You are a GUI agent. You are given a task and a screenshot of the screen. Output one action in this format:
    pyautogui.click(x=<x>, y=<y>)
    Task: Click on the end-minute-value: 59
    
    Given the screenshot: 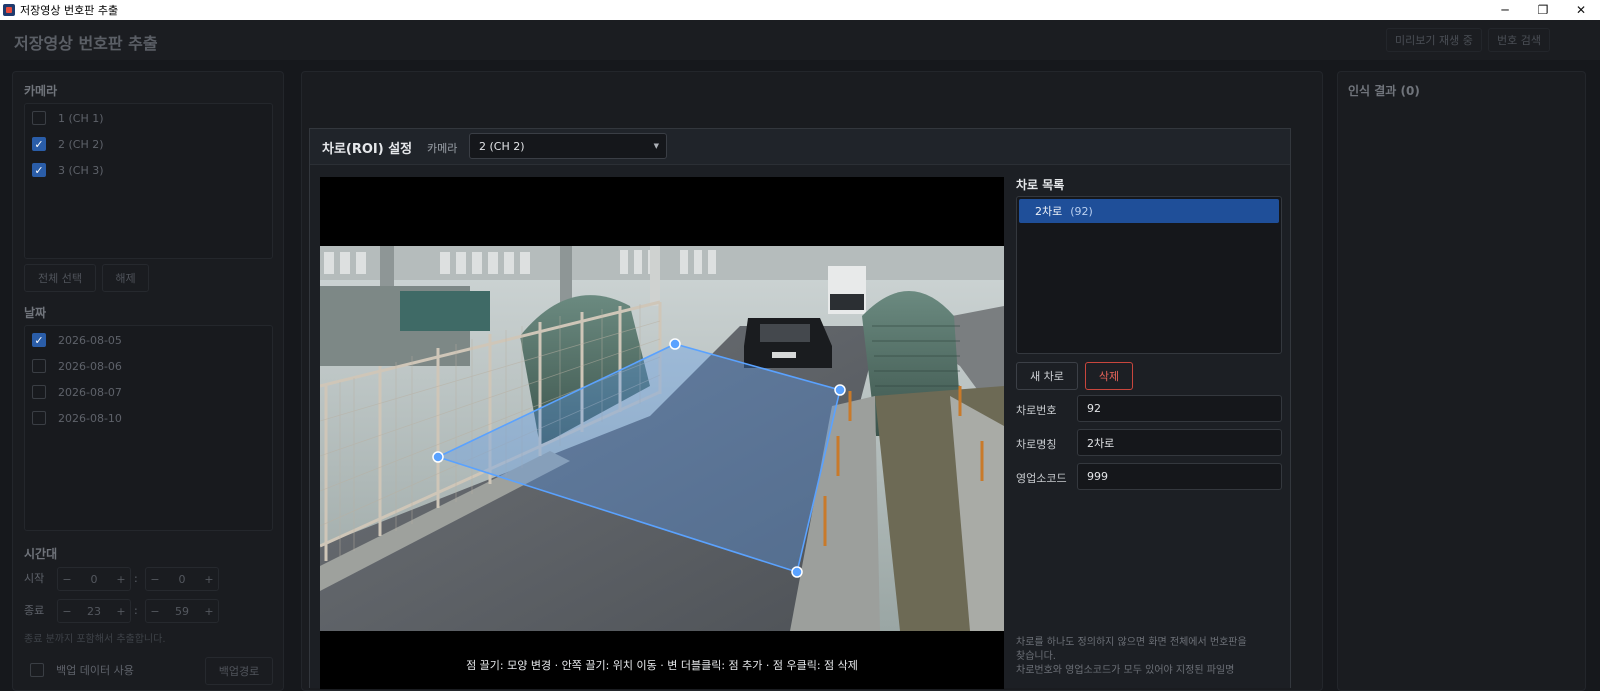 What is the action you would take?
    pyautogui.click(x=182, y=611)
    